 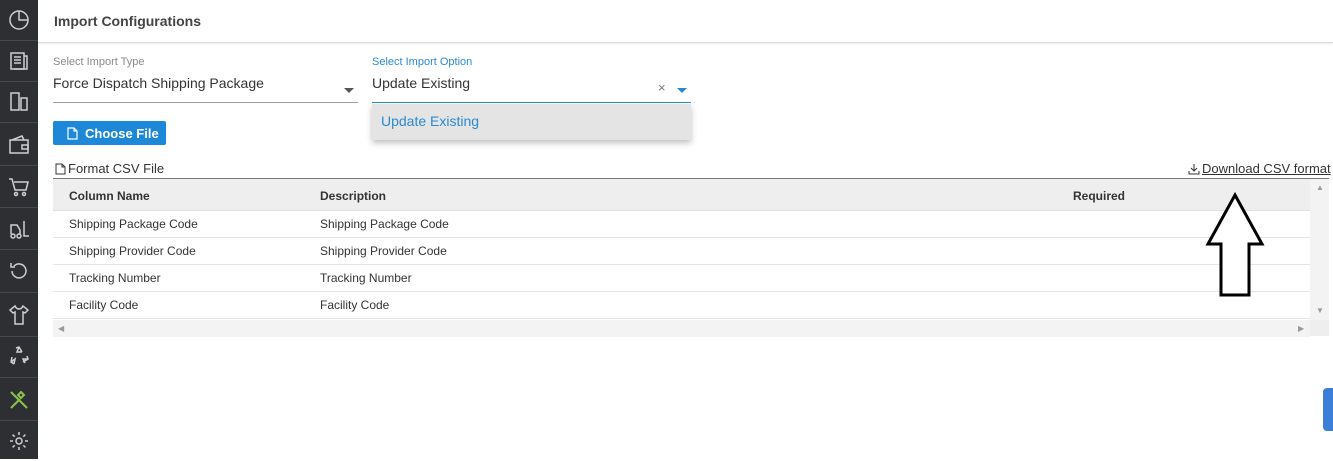 I want to click on scroll-left-arrow-icon: ◀, so click(x=61, y=328).